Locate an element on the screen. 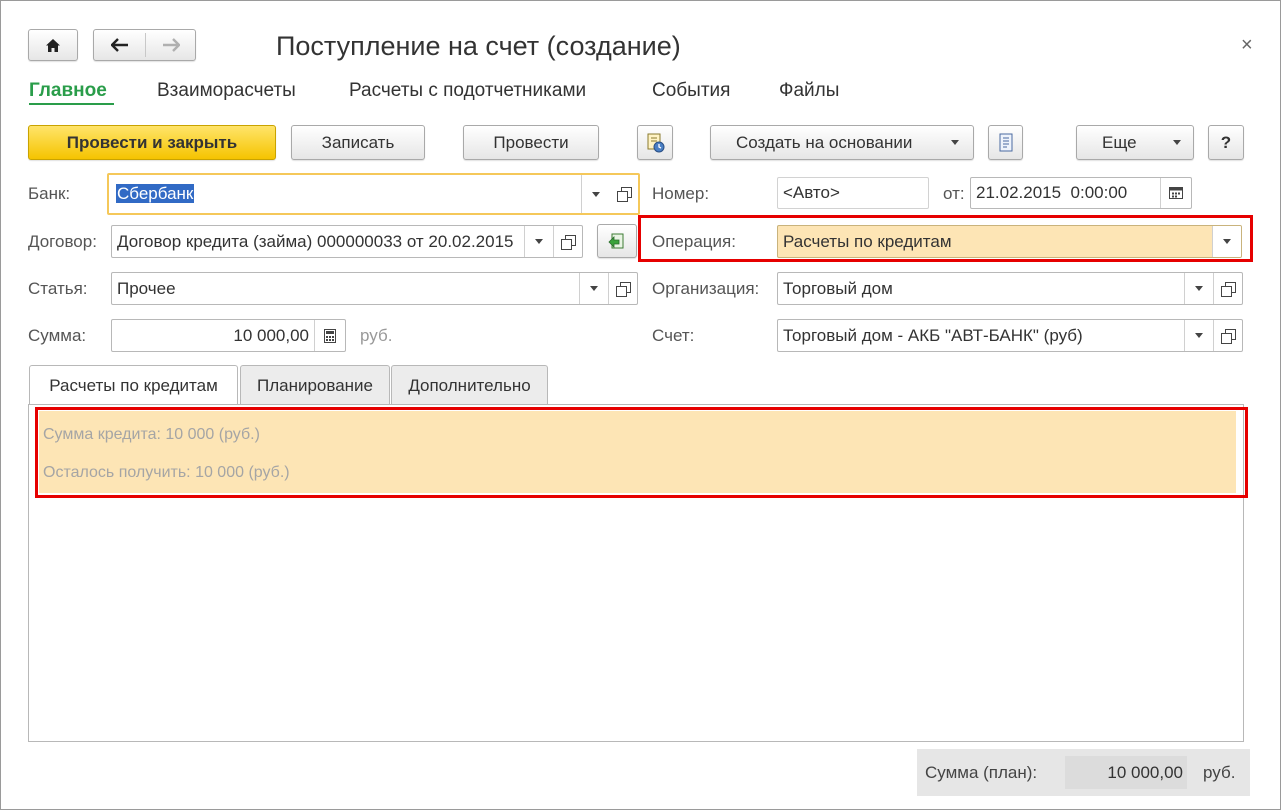  account-label: Счет: is located at coordinates (673, 335).